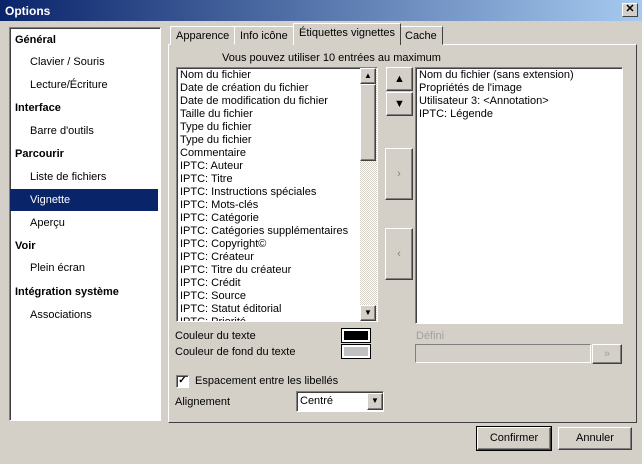  Describe the element at coordinates (368, 313) in the screenshot. I see `scroll-down-icon: ▼` at that location.